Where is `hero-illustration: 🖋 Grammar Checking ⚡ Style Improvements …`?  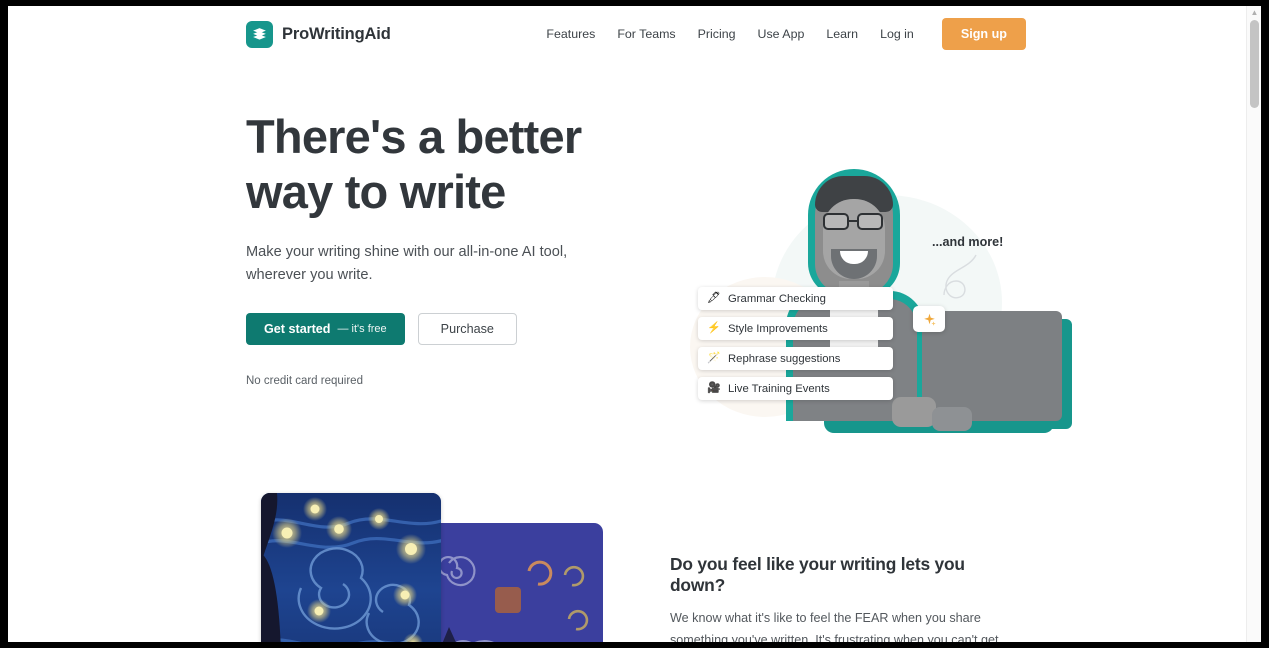
hero-illustration: 🖋 Grammar Checking ⚡ Style Improvements … is located at coordinates (870, 304).